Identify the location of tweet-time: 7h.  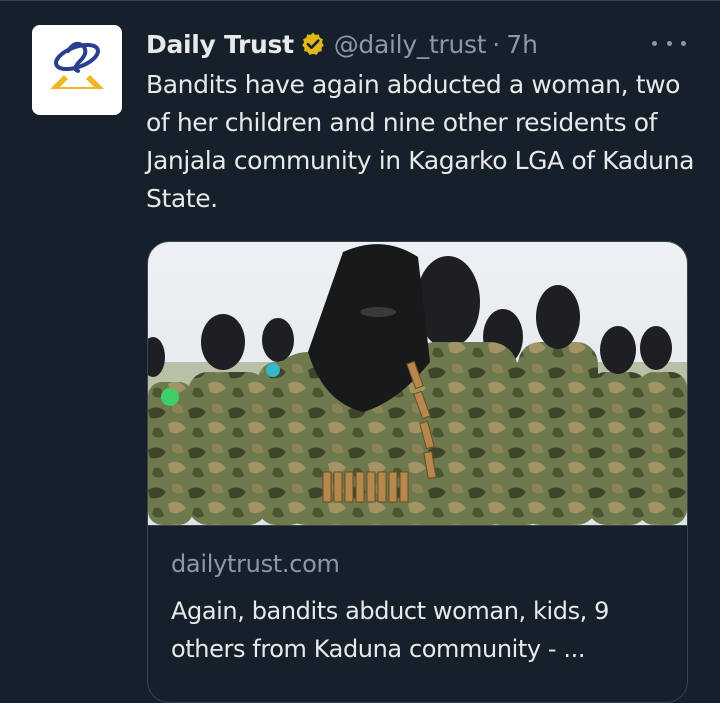
(522, 44).